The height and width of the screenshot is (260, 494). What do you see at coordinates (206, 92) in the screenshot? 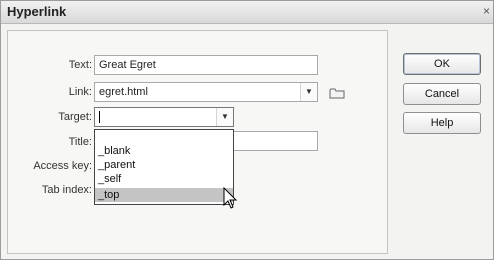
I see `link-combobox: egret.html ▼` at bounding box center [206, 92].